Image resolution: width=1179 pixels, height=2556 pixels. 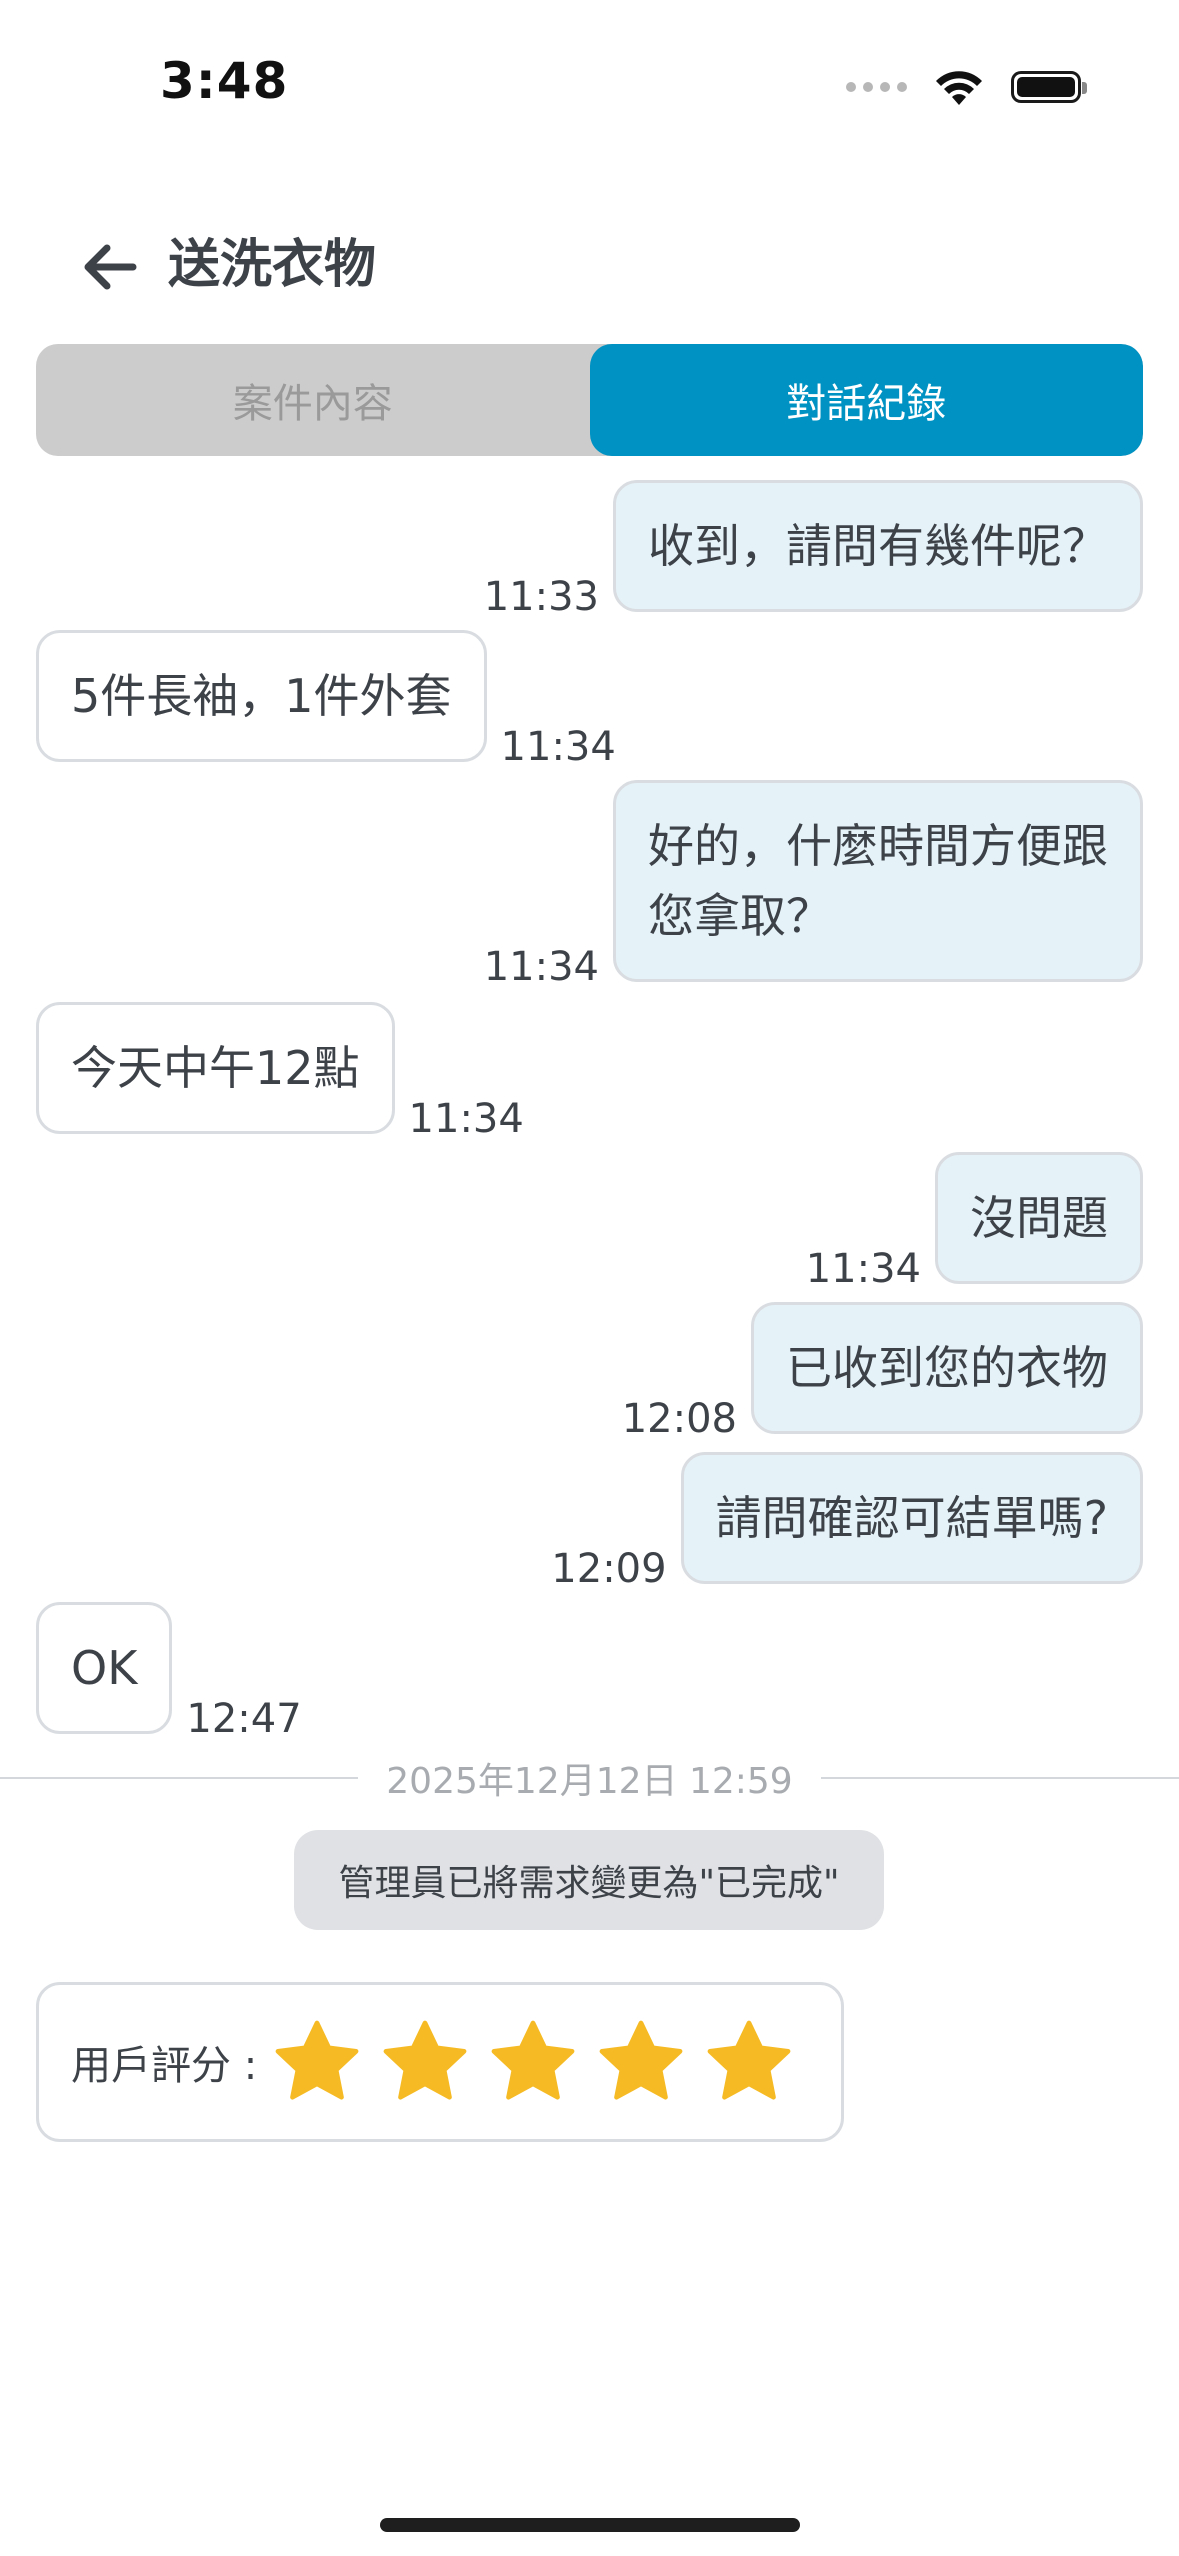 What do you see at coordinates (959, 88) in the screenshot?
I see `wifi-icon` at bounding box center [959, 88].